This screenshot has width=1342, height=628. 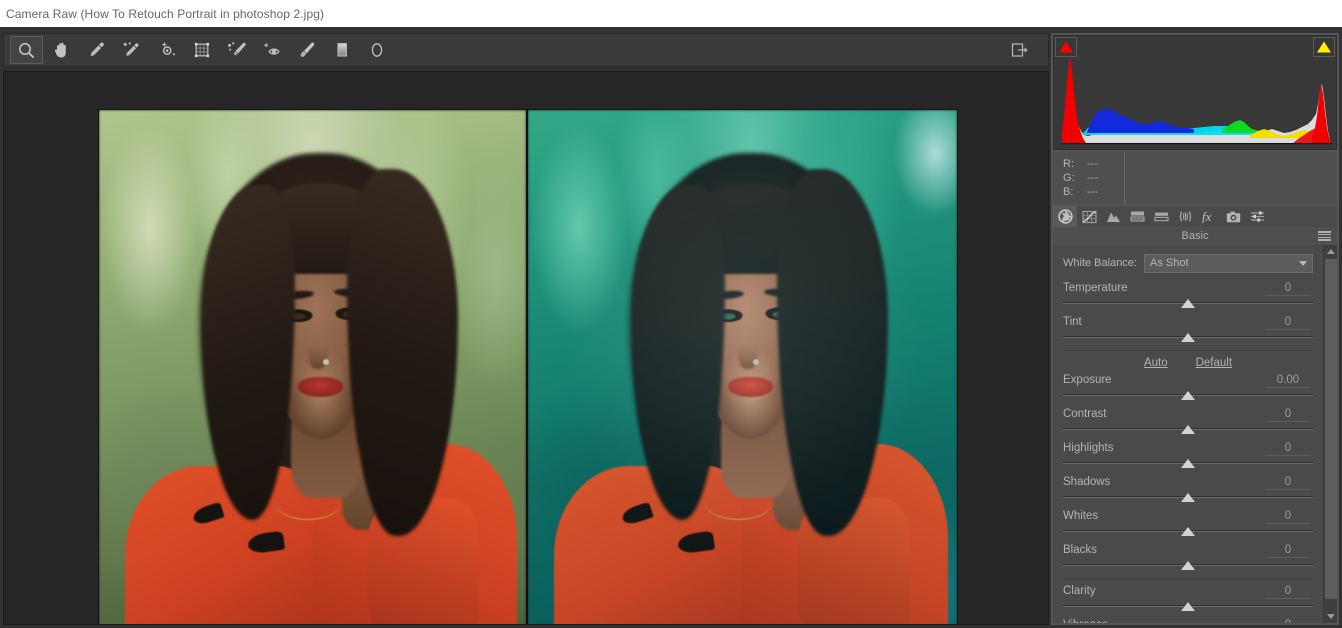 What do you see at coordinates (236, 50) in the screenshot?
I see `spot-removal-tool` at bounding box center [236, 50].